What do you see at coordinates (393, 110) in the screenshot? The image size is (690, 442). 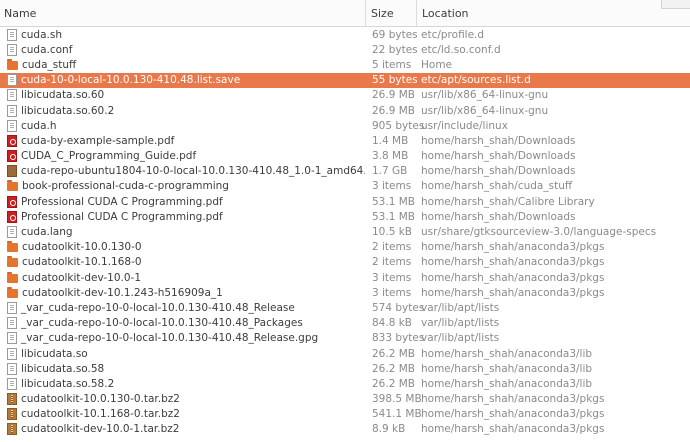 I see `file-size: 26.9 MB` at bounding box center [393, 110].